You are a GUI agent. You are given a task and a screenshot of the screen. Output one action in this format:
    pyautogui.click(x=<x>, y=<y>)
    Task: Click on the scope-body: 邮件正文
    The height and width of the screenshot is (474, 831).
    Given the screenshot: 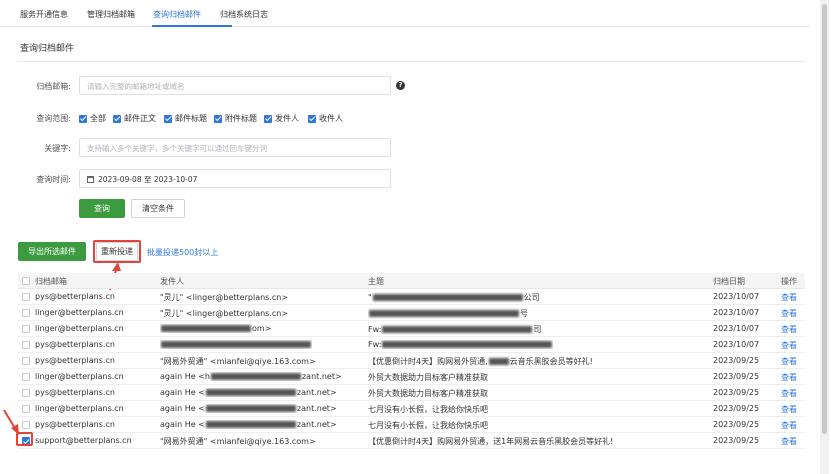 What is the action you would take?
    pyautogui.click(x=134, y=118)
    